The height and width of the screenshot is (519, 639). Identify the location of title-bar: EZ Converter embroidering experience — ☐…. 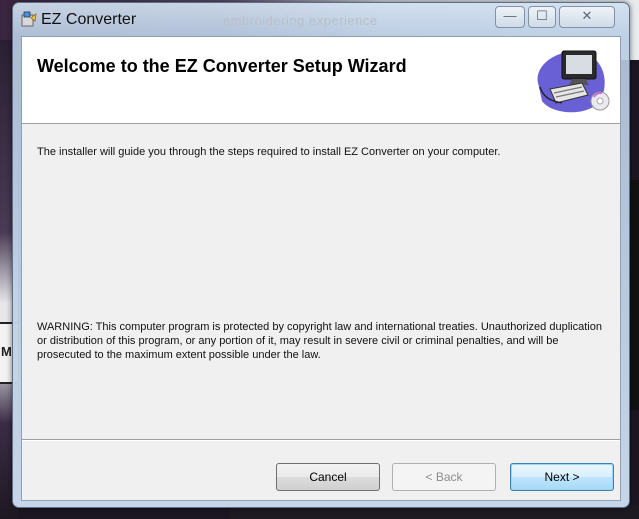
(321, 20).